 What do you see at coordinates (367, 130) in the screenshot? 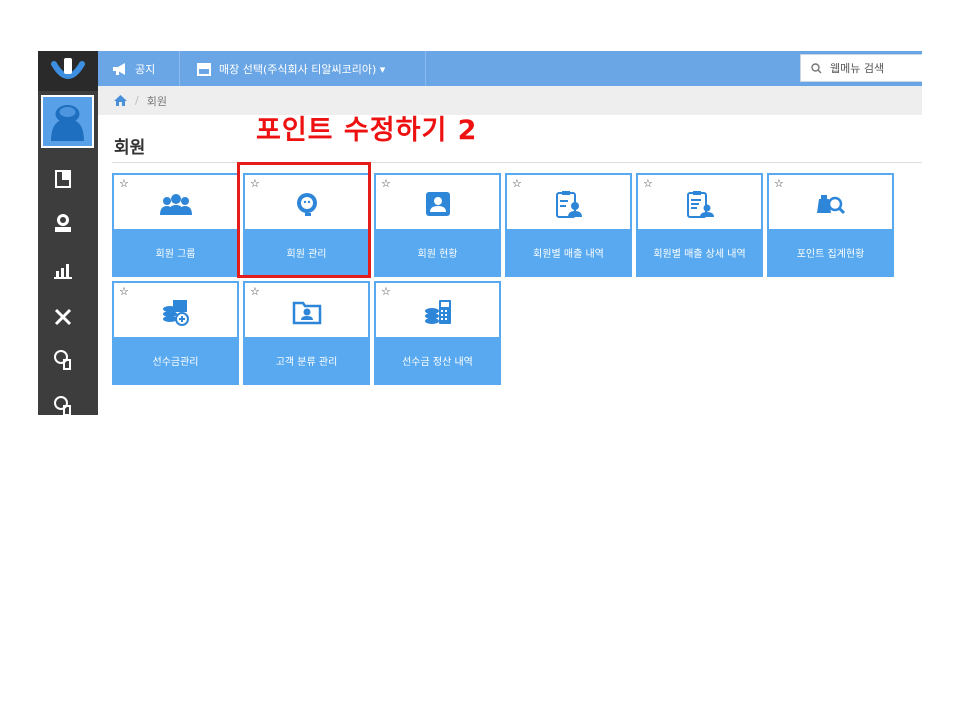
I see `annotation-title: 포인트 수정하기 2` at bounding box center [367, 130].